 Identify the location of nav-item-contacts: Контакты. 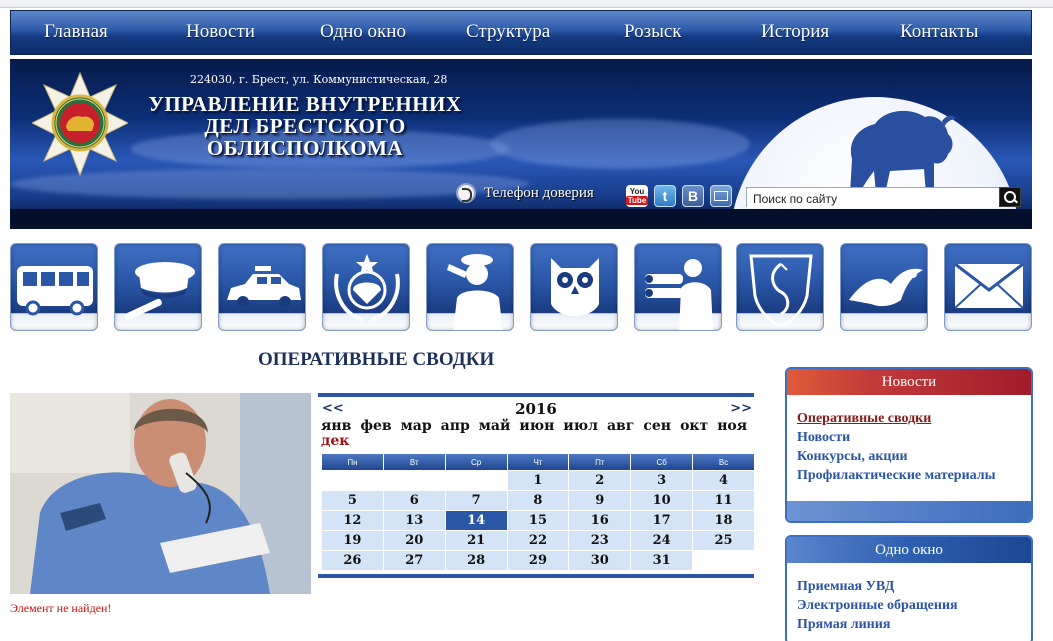
(939, 32).